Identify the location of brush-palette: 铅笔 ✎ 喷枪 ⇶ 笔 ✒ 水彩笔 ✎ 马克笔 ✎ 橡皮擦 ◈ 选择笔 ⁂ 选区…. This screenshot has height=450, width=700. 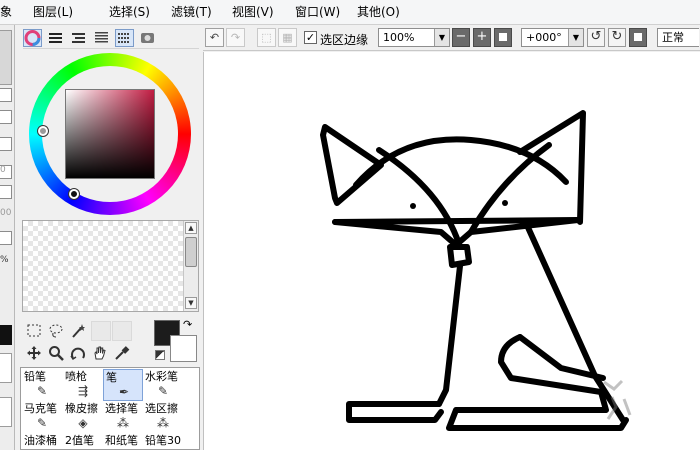
(110, 408).